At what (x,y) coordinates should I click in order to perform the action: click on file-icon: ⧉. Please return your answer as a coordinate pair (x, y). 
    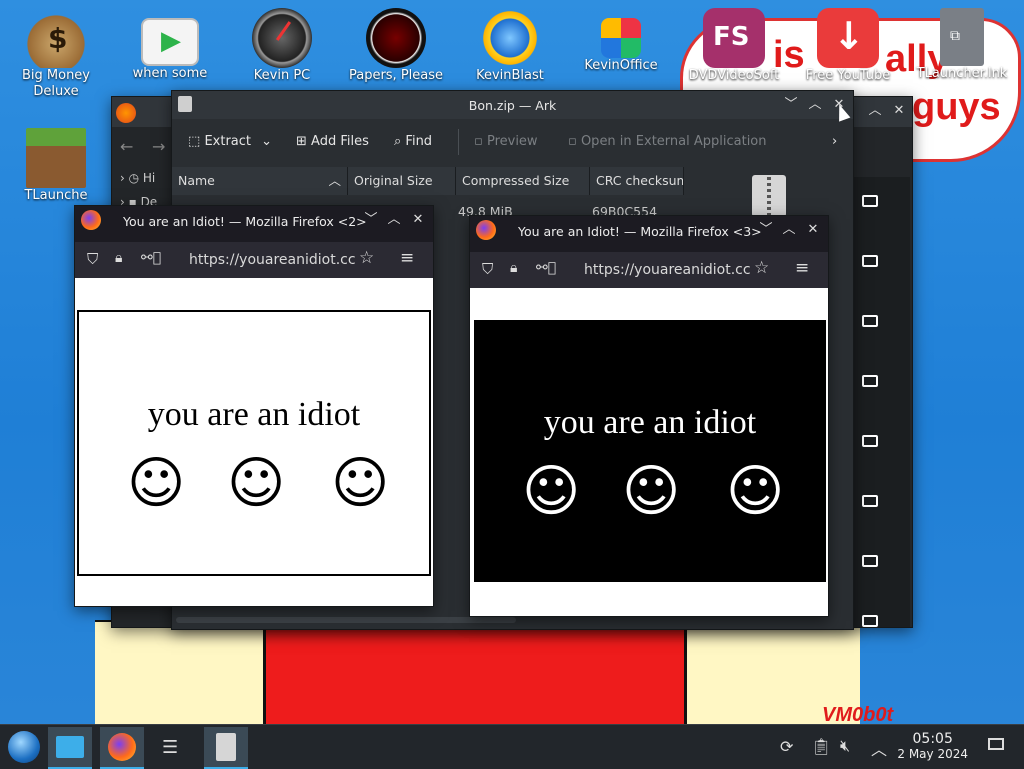
    Looking at the image, I should click on (962, 37).